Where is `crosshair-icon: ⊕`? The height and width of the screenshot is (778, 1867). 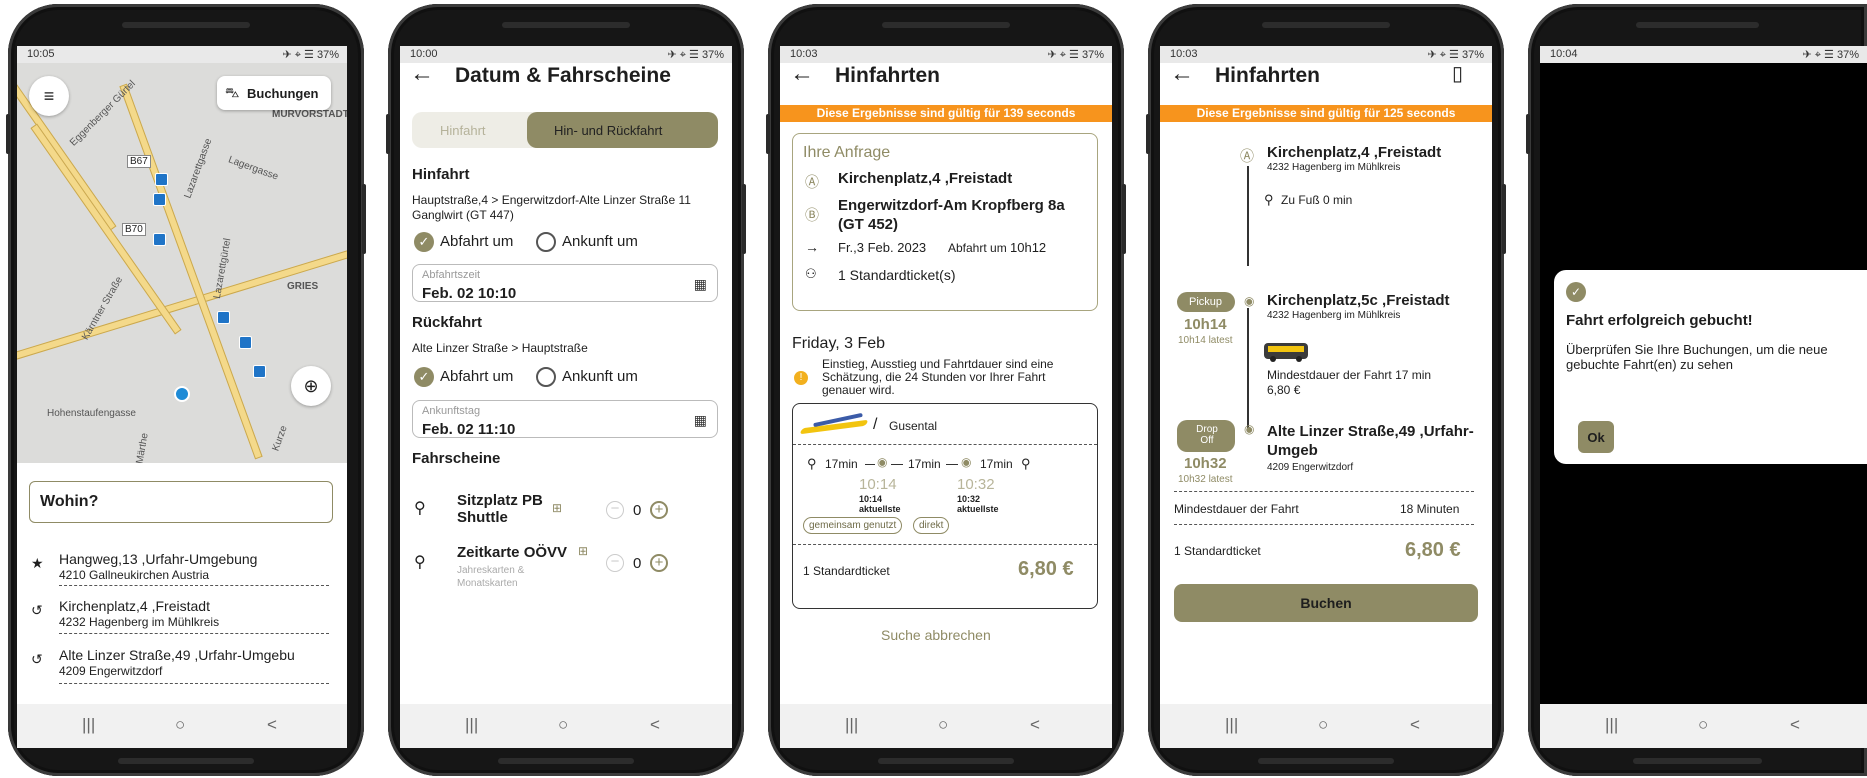 crosshair-icon: ⊕ is located at coordinates (311, 386).